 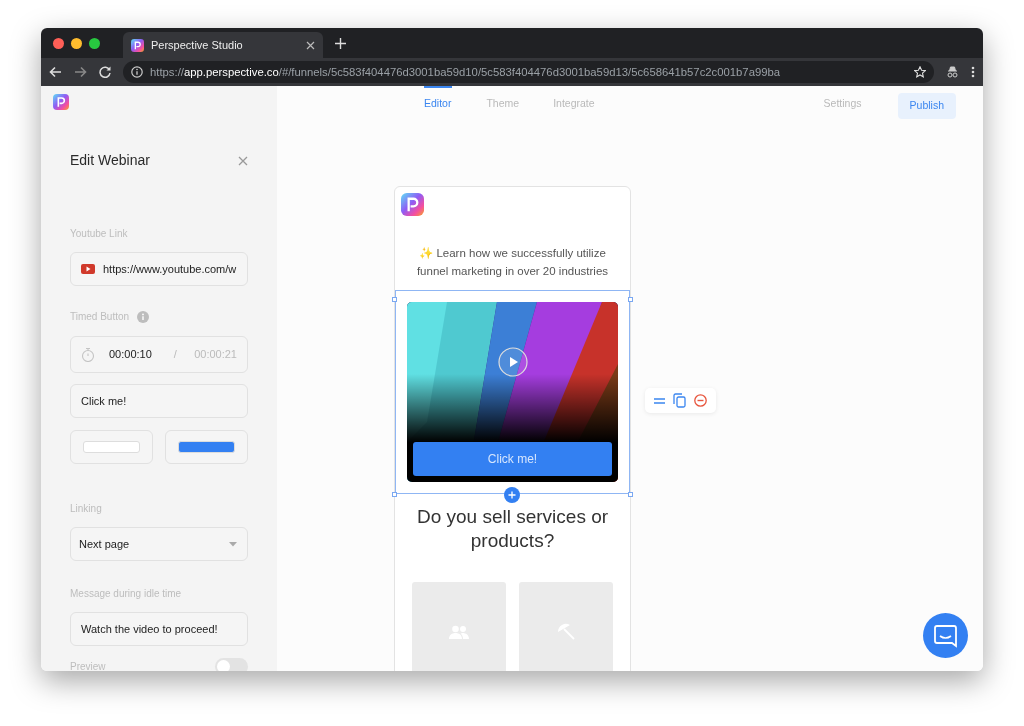 I want to click on forward-icon, so click(x=80, y=72).